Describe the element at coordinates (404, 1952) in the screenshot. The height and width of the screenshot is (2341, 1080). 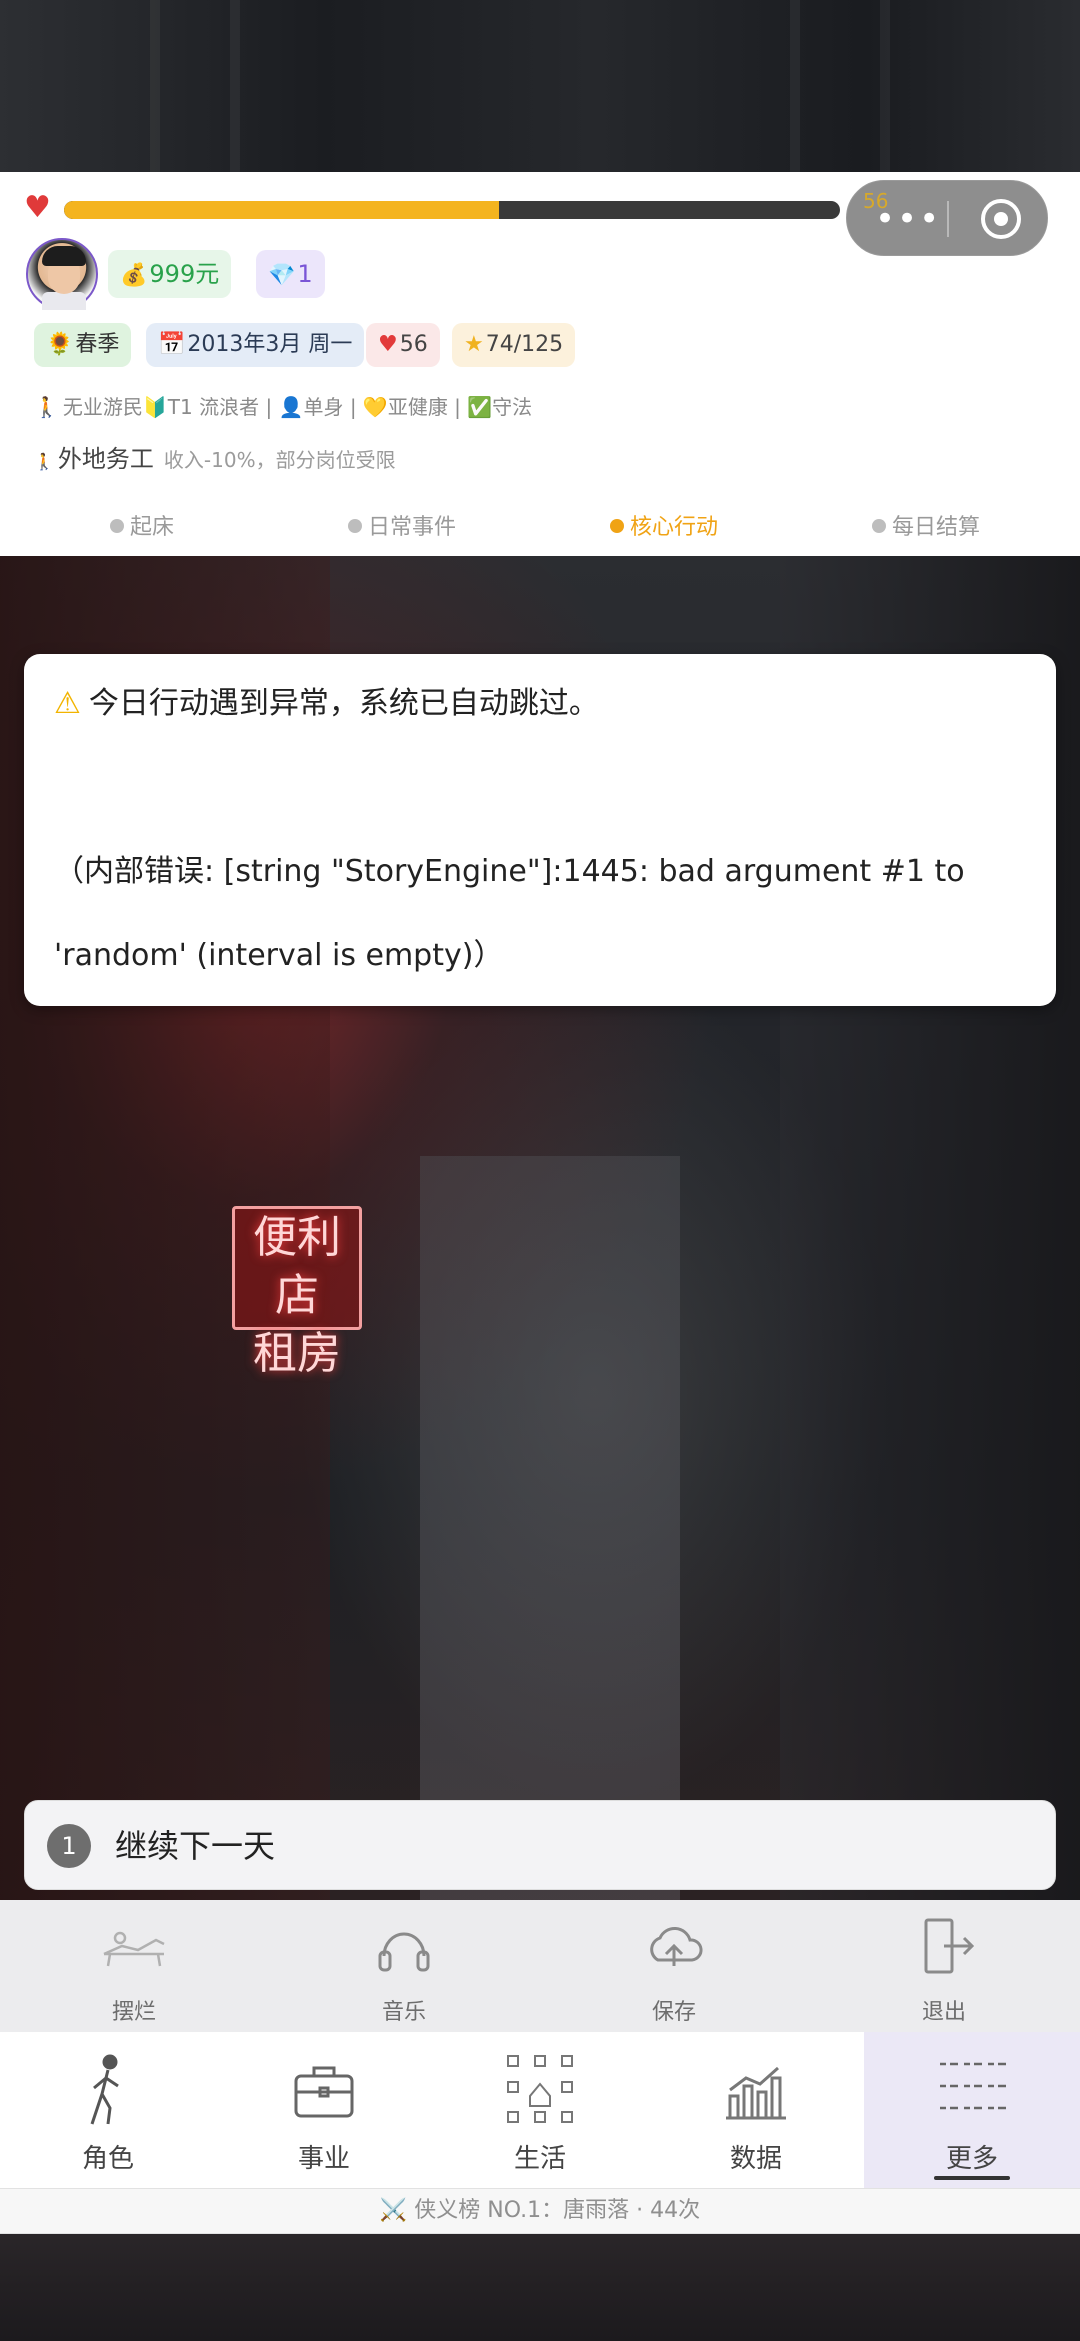
I see `headphones-icon` at that location.